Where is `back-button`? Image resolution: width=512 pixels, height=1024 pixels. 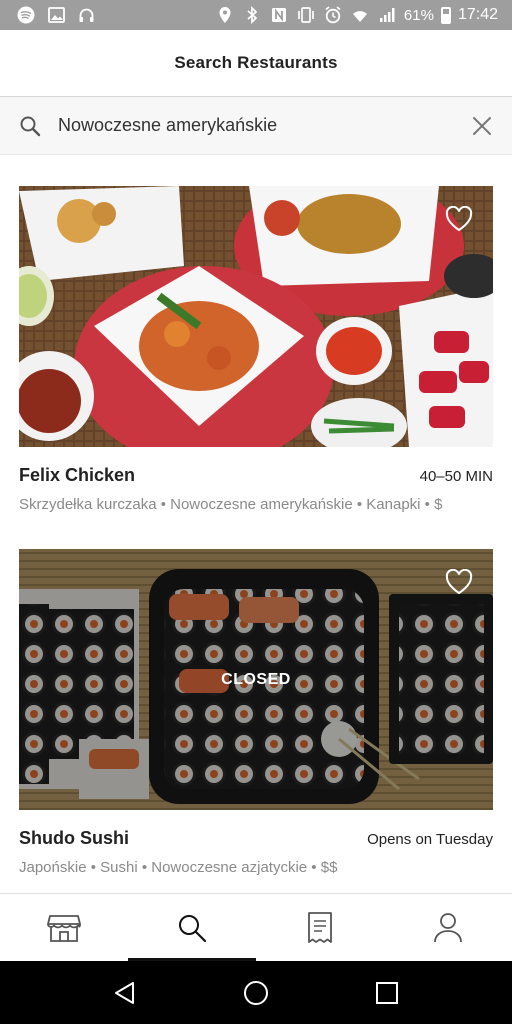
back-button is located at coordinates (125, 993).